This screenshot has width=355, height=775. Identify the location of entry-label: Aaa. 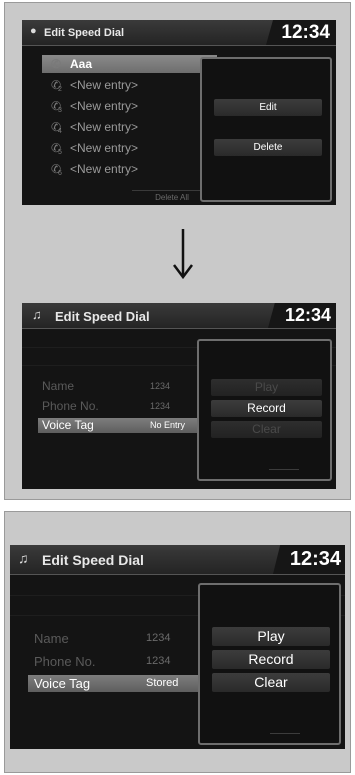
(81, 64).